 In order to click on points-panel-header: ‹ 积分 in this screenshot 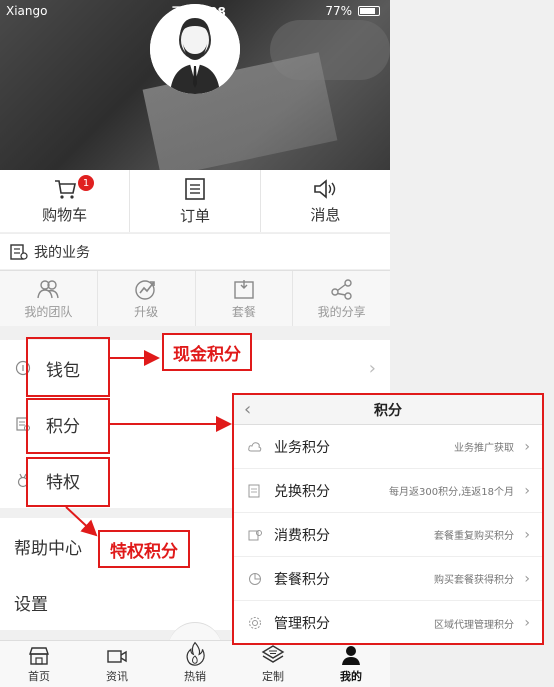, I will do `click(388, 410)`.